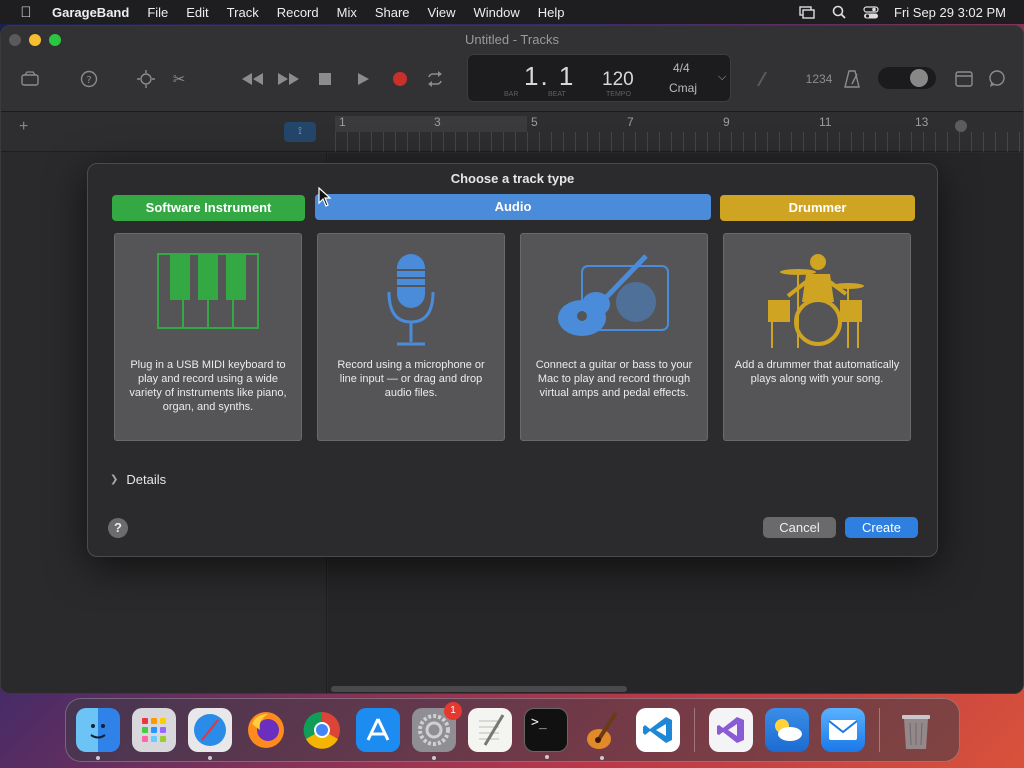 The height and width of the screenshot is (768, 1024). What do you see at coordinates (210, 734) in the screenshot?
I see `safari-icon` at bounding box center [210, 734].